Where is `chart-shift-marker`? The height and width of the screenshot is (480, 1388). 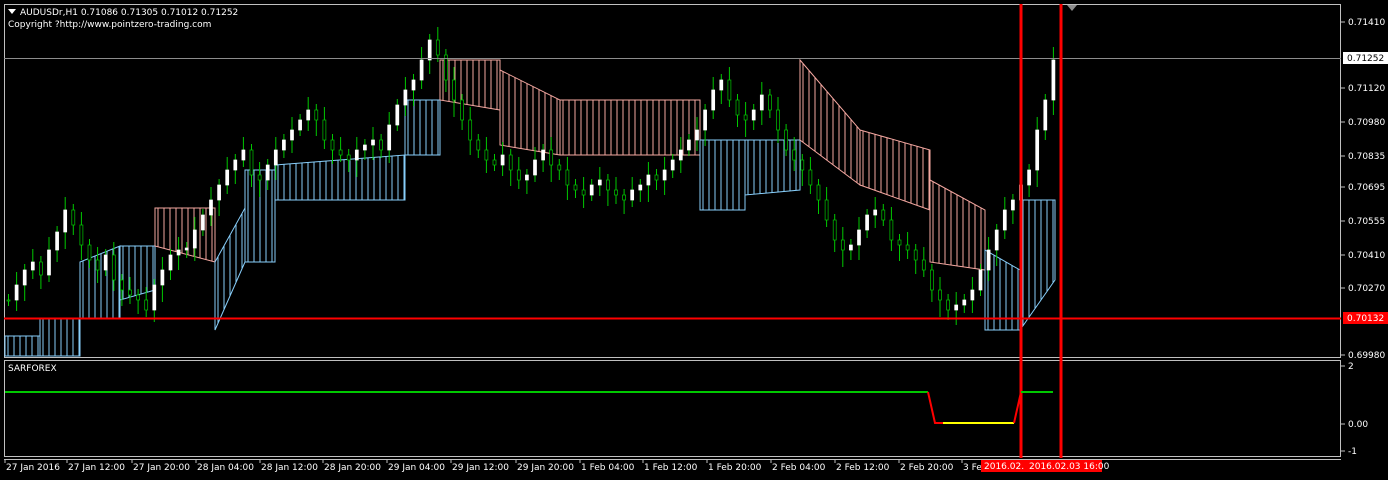 chart-shift-marker is located at coordinates (1072, 8).